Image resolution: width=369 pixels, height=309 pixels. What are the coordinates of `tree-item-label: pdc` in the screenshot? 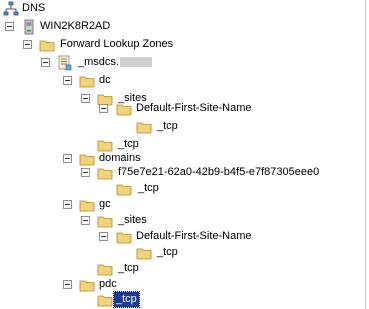 It's located at (108, 284).